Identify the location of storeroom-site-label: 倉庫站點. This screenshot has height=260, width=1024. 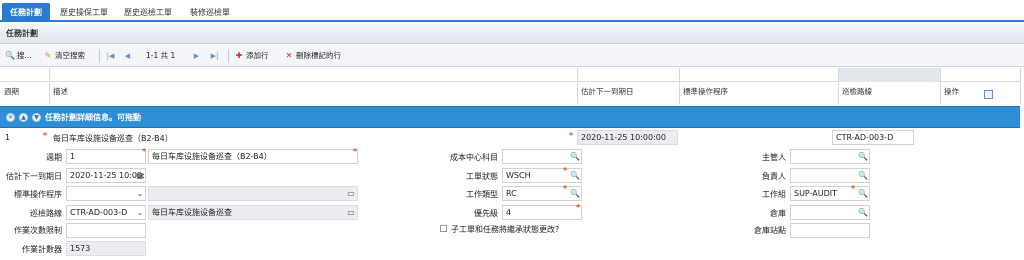
(770, 230).